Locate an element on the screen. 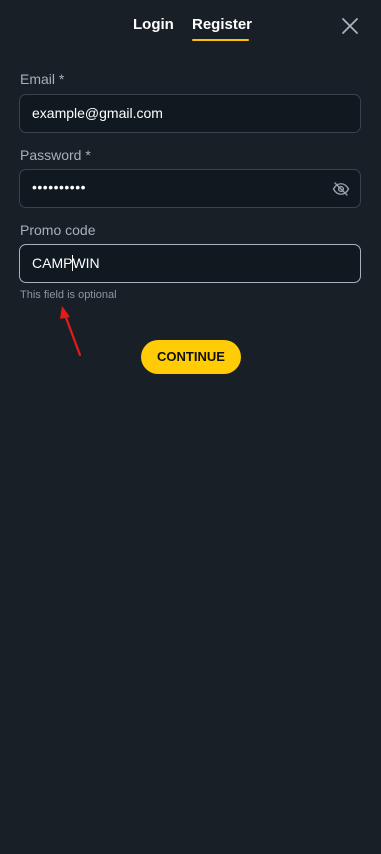  tab-login: Login is located at coordinates (153, 24).